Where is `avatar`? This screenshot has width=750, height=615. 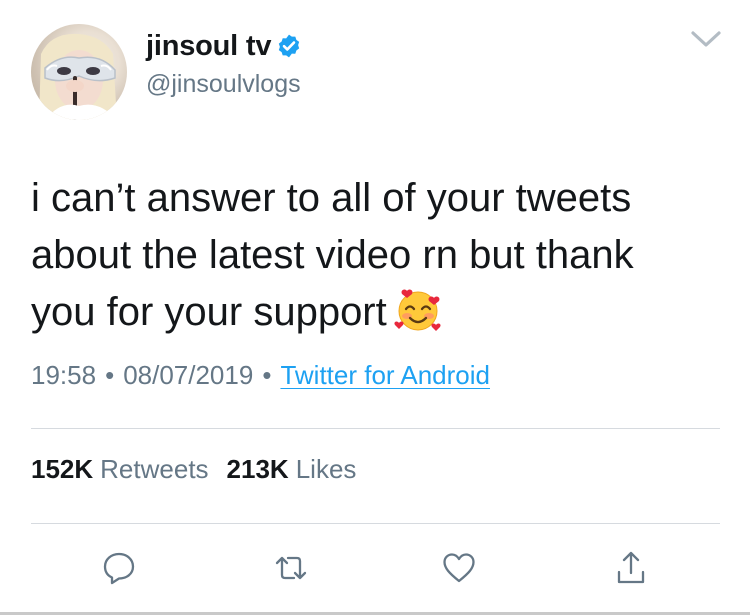
avatar is located at coordinates (79, 72).